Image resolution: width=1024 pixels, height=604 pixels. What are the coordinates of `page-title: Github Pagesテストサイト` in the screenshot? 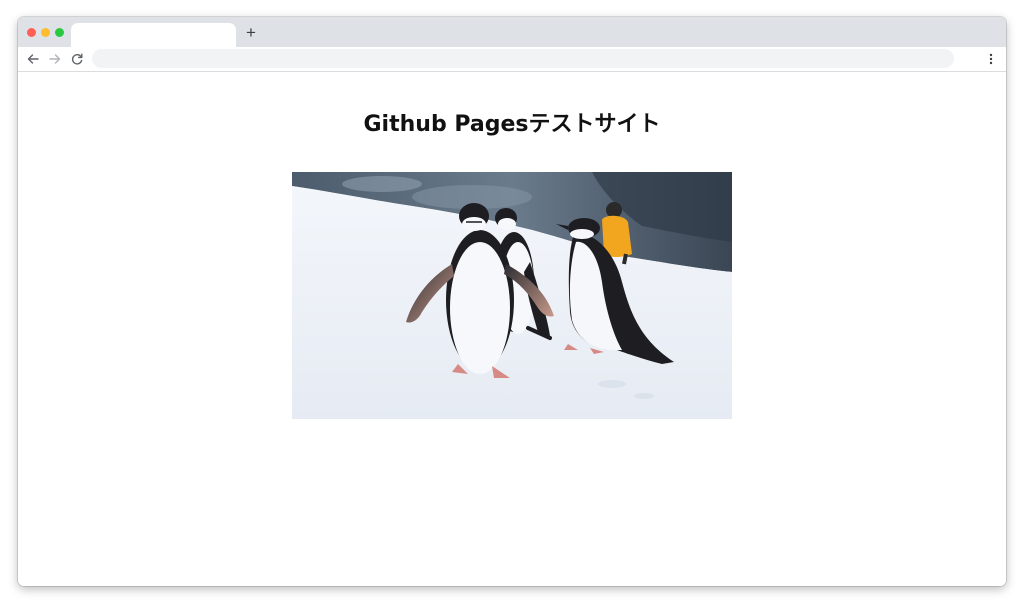 It's located at (512, 124).